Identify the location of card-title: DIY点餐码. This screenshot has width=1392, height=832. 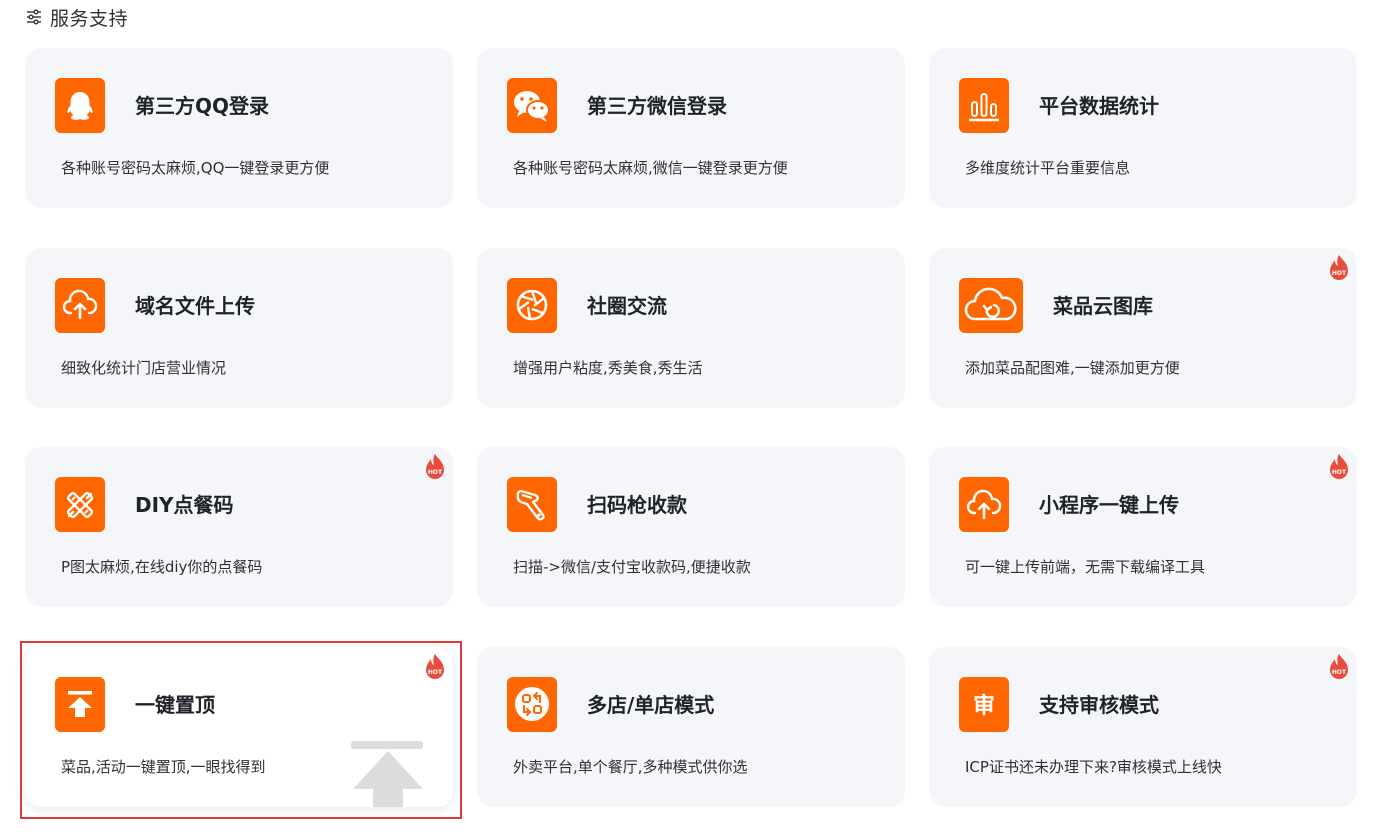
(184, 505).